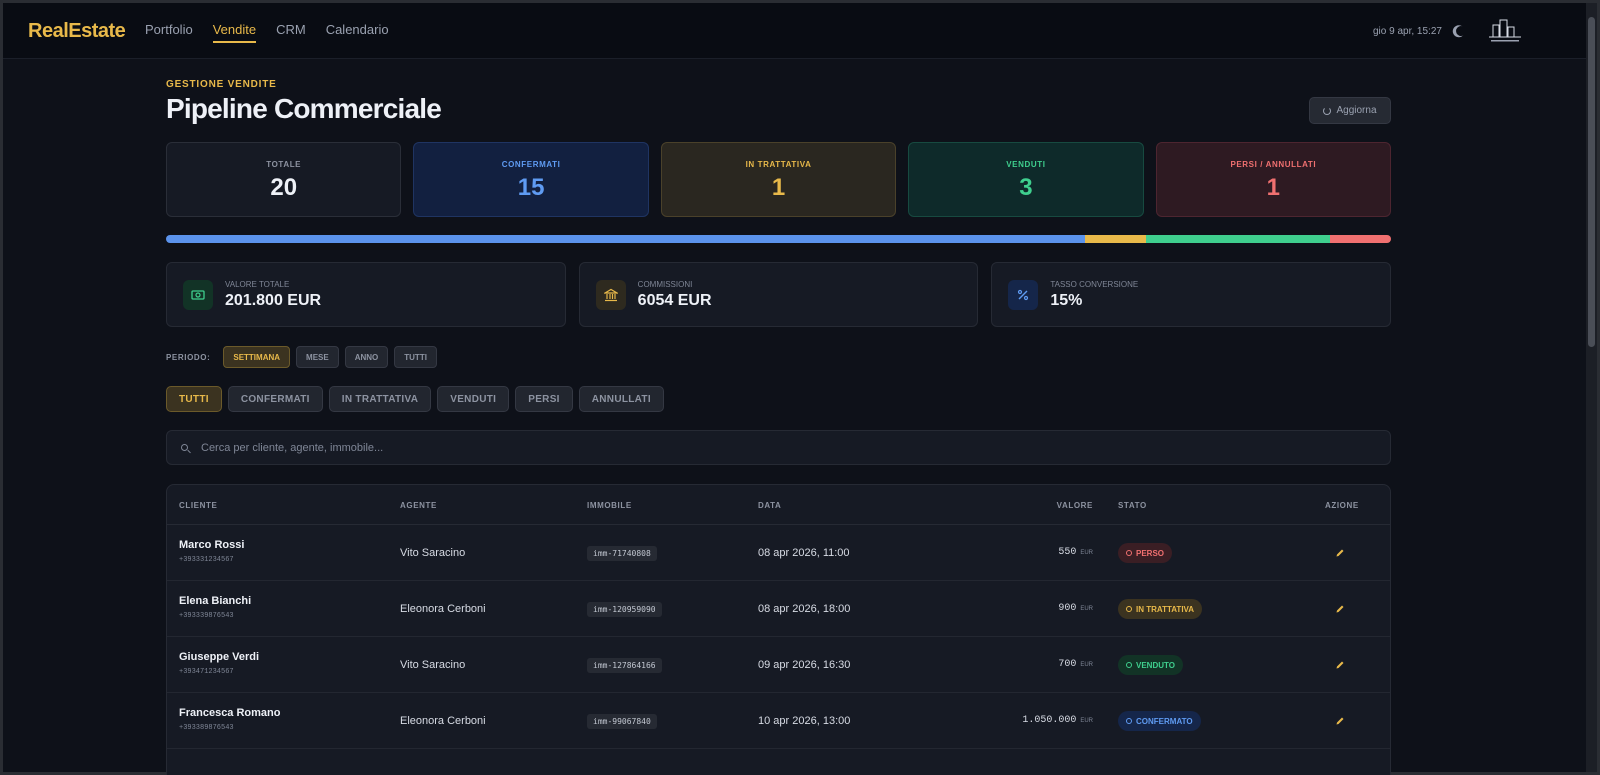  What do you see at coordinates (1164, 721) in the screenshot?
I see `status-label: CONFERMATO` at bounding box center [1164, 721].